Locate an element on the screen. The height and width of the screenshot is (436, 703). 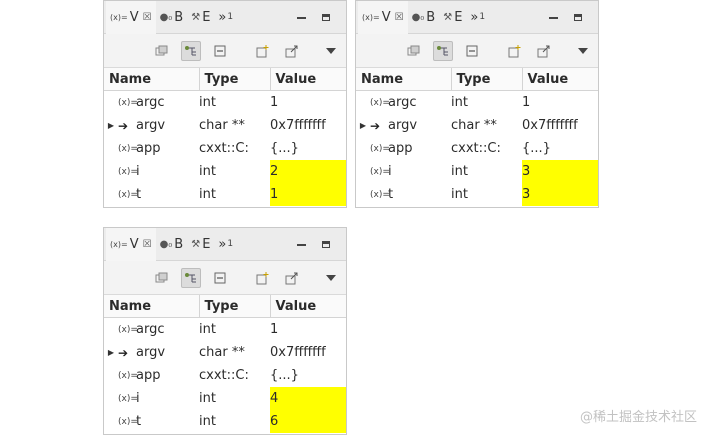
tab-label: V is located at coordinates (386, 17).